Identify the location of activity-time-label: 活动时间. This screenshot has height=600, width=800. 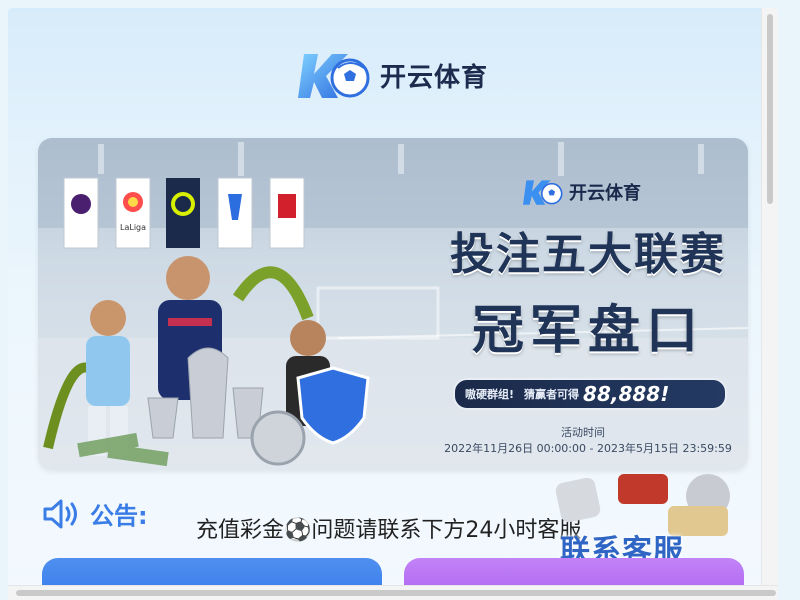
(583, 432).